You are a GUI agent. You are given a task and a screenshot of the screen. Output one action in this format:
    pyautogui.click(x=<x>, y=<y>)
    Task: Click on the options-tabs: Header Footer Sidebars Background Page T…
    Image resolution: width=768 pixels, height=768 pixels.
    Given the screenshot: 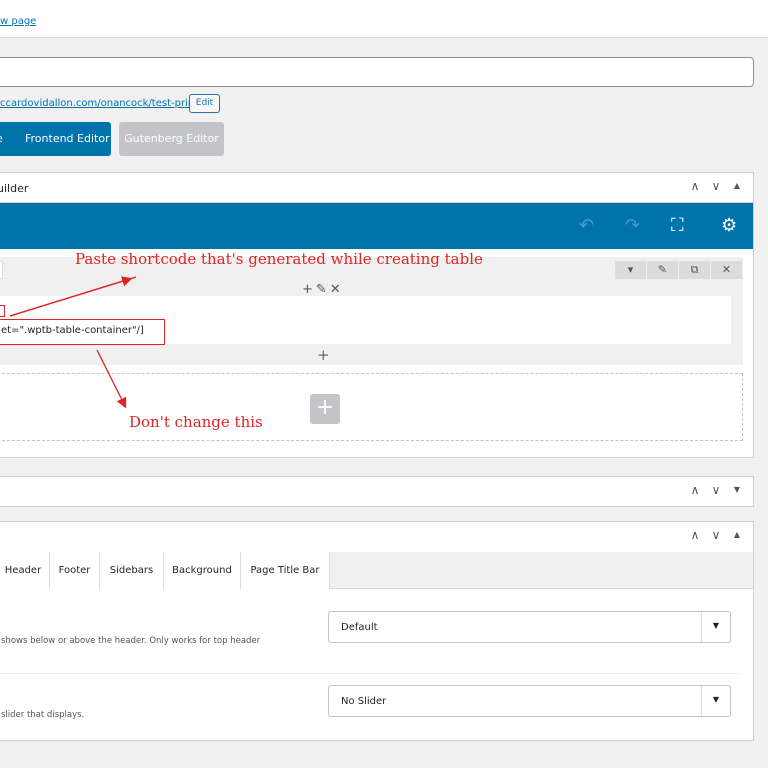 What is the action you would take?
    pyautogui.click(x=376, y=570)
    